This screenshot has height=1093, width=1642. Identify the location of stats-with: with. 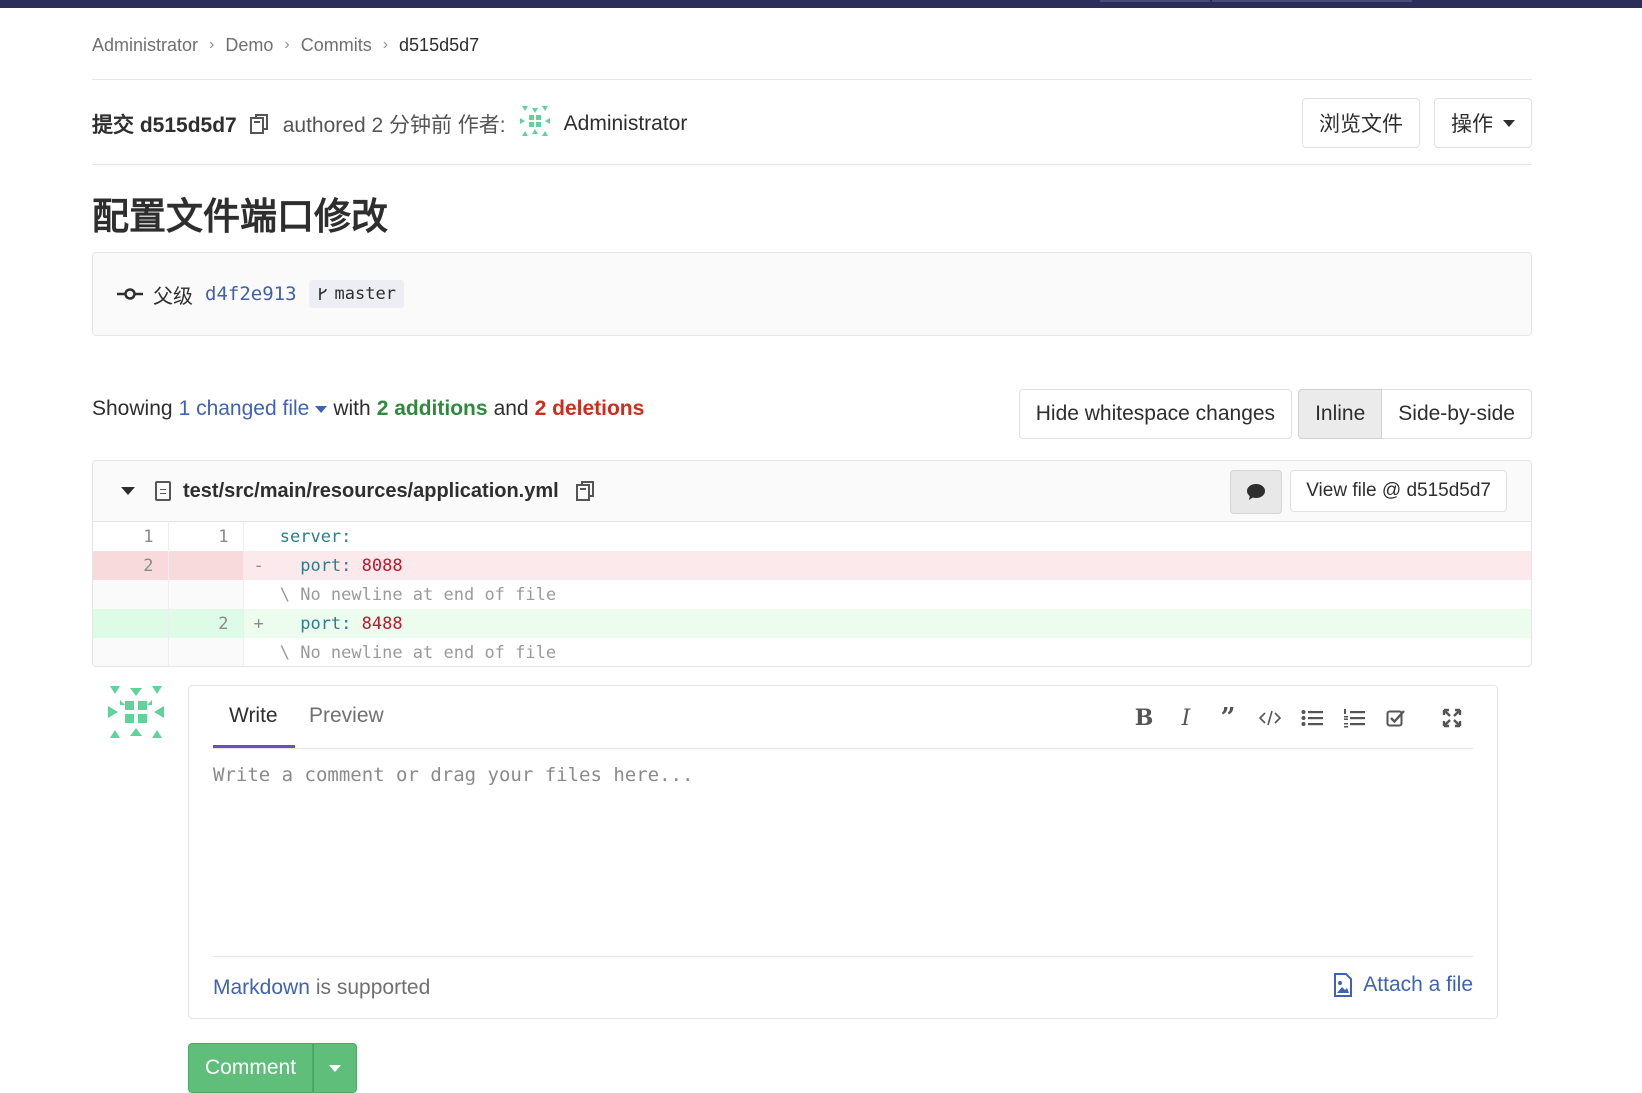
(352, 408).